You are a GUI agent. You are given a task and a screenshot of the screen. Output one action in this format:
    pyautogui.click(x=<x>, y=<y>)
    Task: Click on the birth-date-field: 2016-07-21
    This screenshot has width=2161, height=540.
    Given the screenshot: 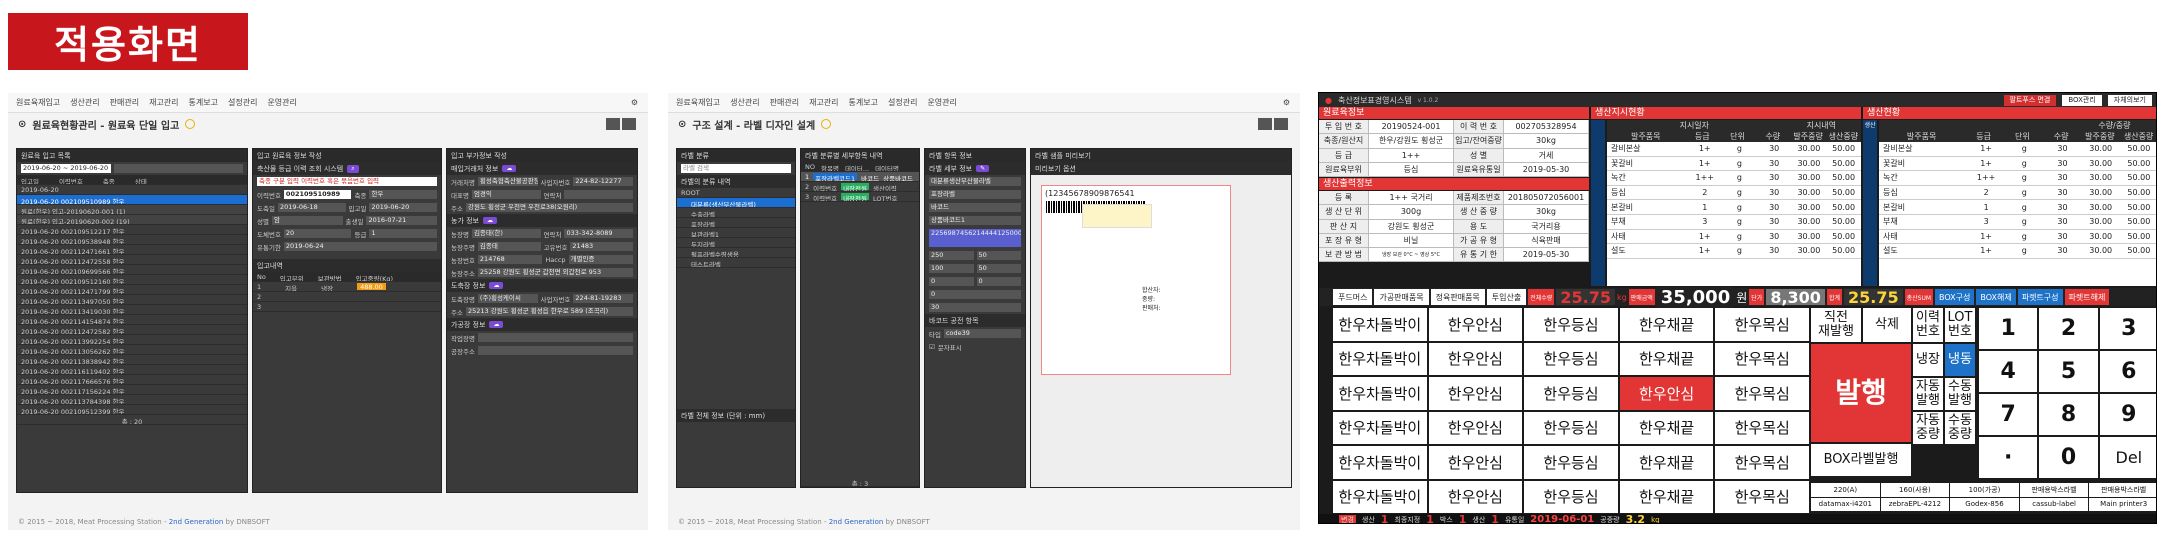 What is the action you would take?
    pyautogui.click(x=402, y=220)
    